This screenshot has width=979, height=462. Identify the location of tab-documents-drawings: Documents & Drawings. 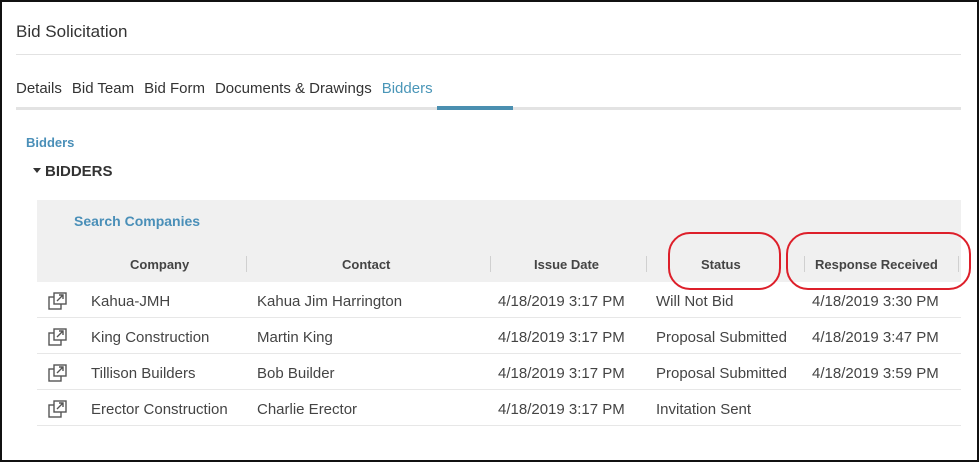
(293, 88).